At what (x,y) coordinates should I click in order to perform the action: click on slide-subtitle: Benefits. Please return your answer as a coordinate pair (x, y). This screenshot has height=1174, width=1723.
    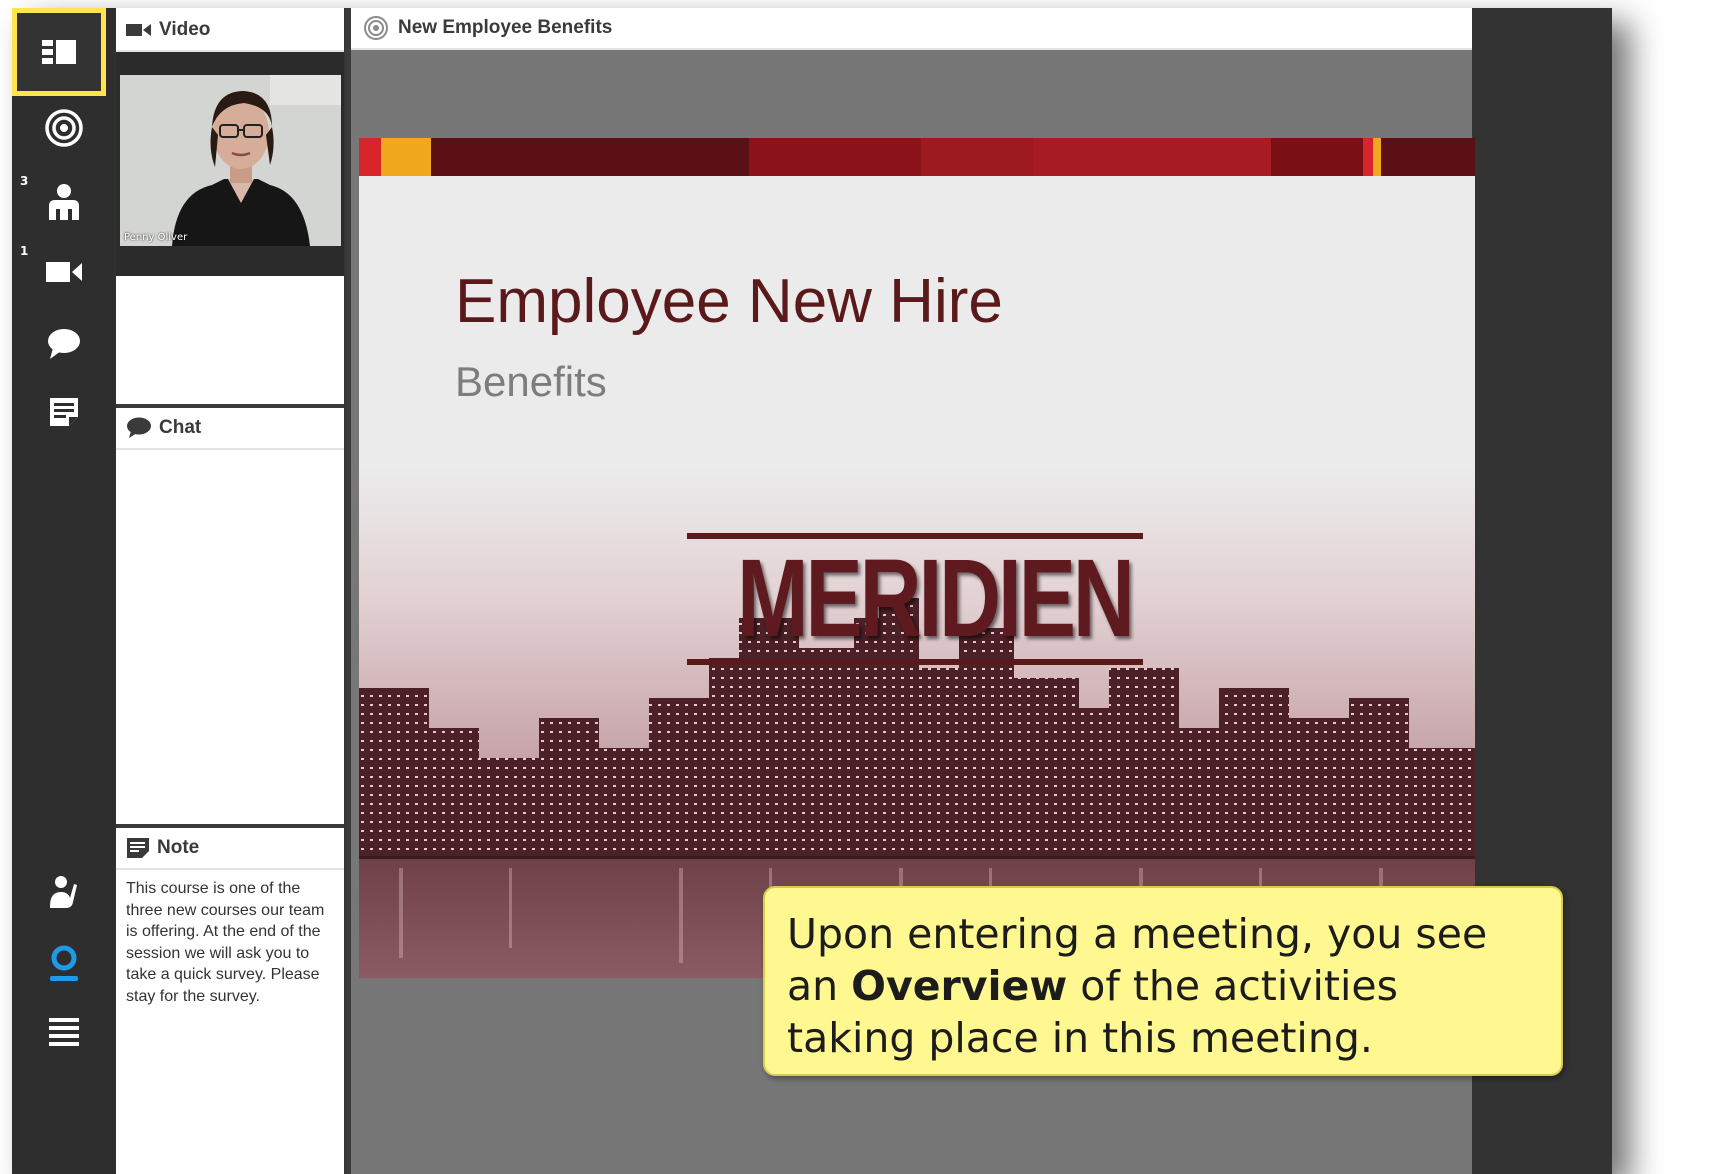
    Looking at the image, I should click on (531, 381).